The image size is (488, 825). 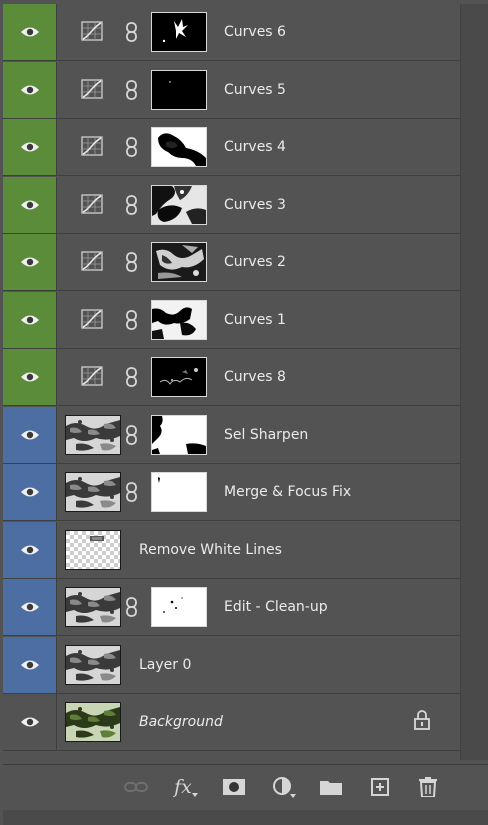 What do you see at coordinates (255, 147) in the screenshot?
I see `layer-name: Curves 4` at bounding box center [255, 147].